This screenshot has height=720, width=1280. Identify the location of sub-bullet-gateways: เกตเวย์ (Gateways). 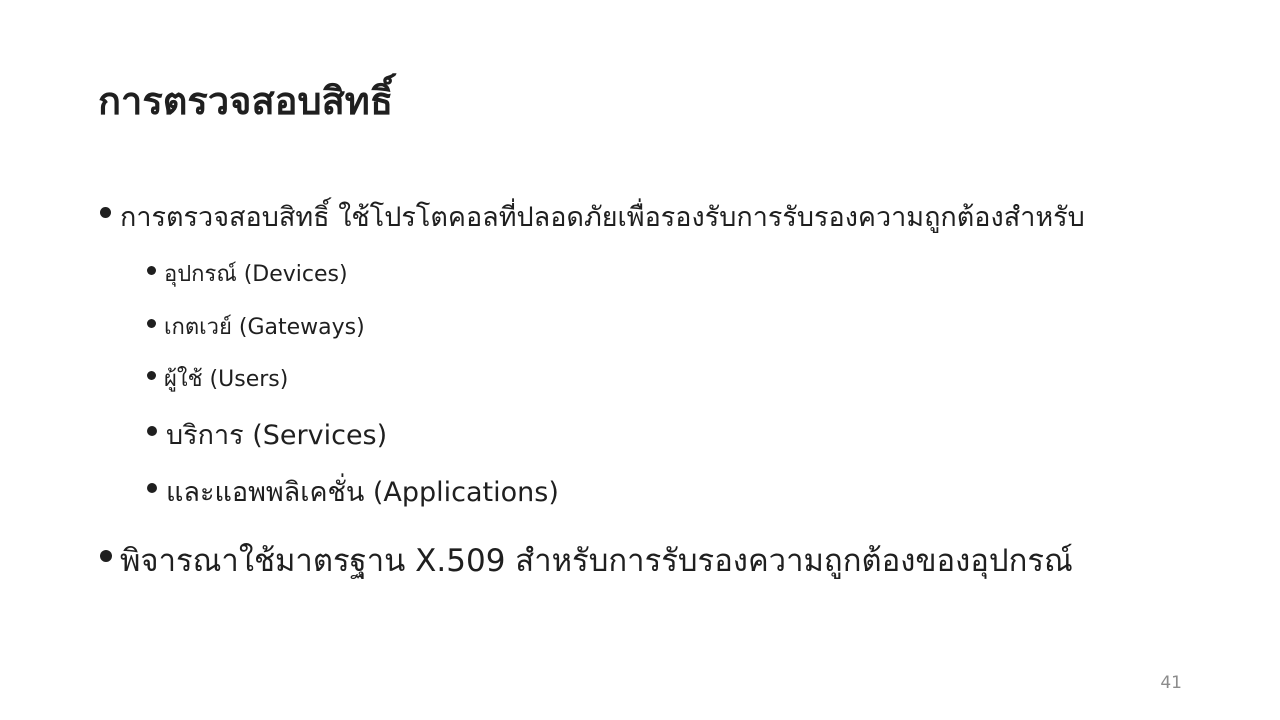
(256, 326).